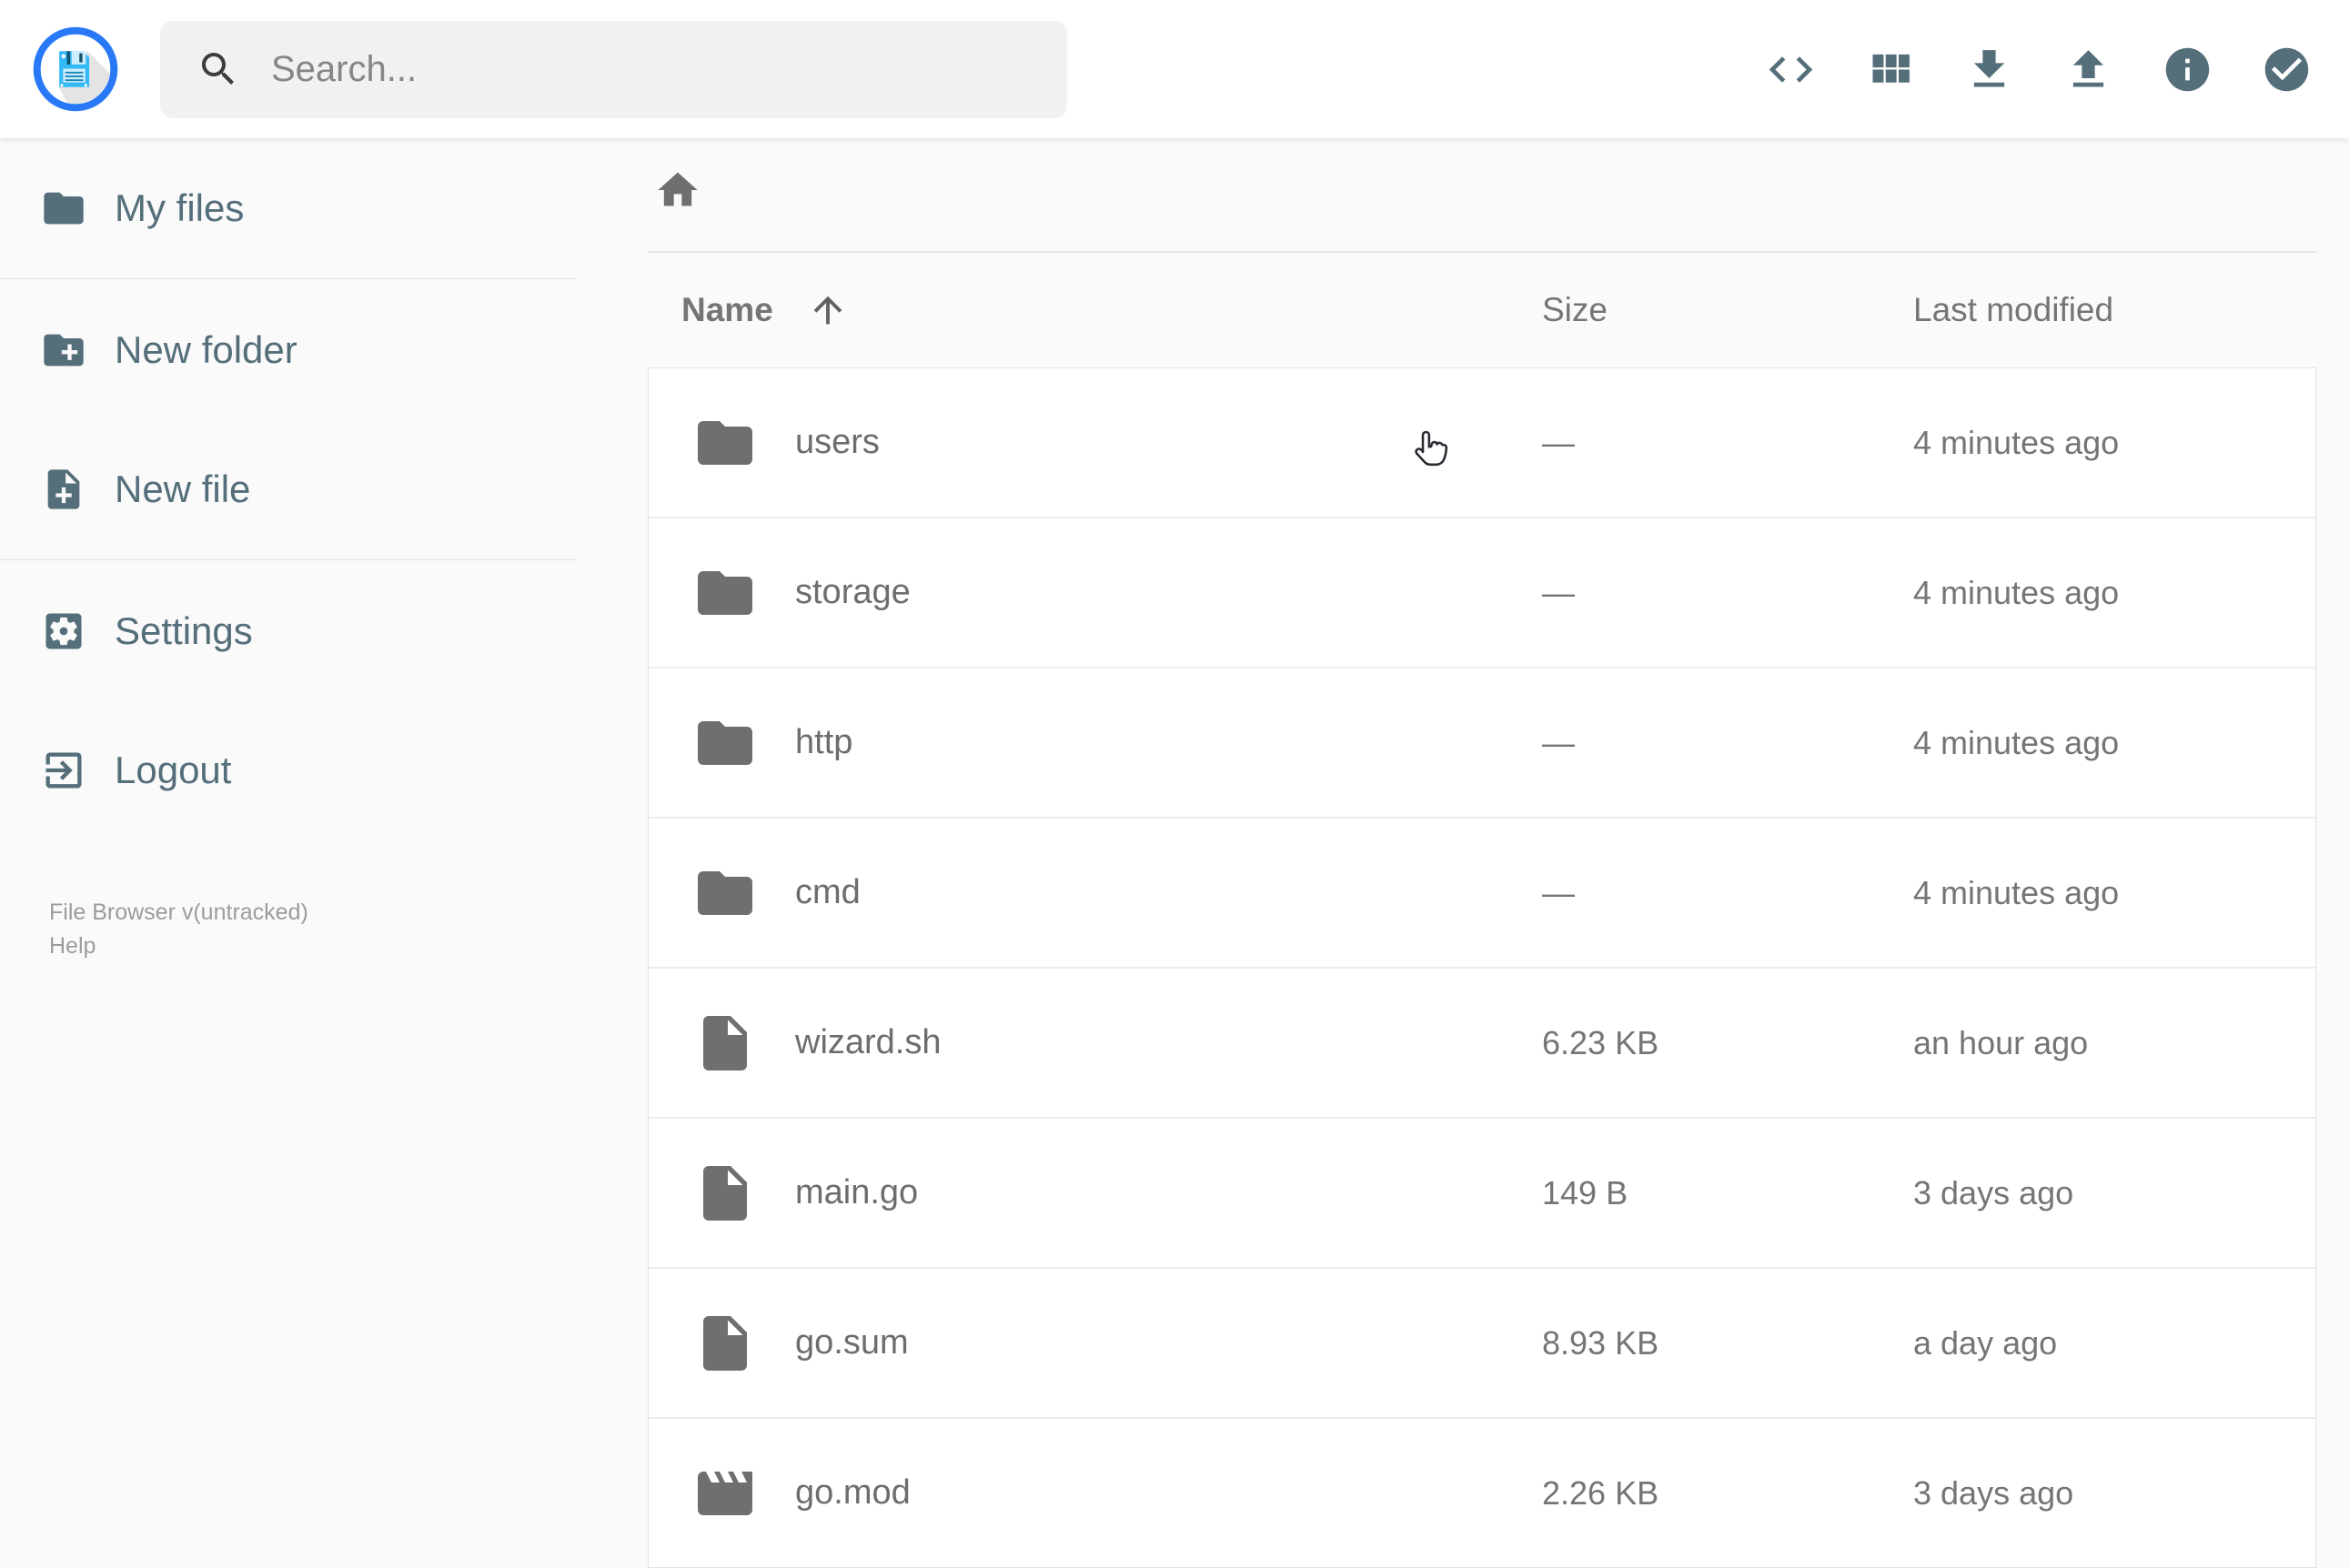  Describe the element at coordinates (218, 69) in the screenshot. I see `search-icon` at that location.